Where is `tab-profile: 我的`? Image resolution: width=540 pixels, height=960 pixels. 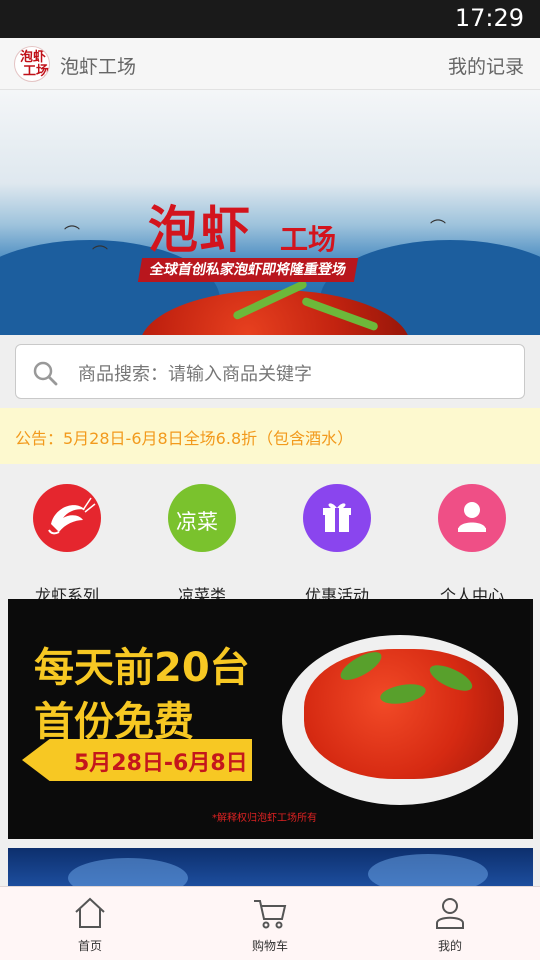
tab-profile: 我的 is located at coordinates (450, 923).